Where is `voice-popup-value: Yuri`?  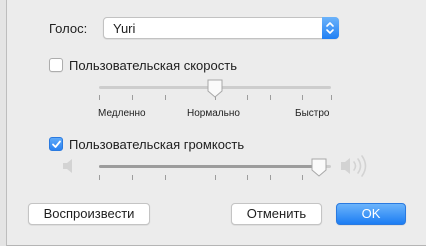 voice-popup-value: Yuri is located at coordinates (124, 28).